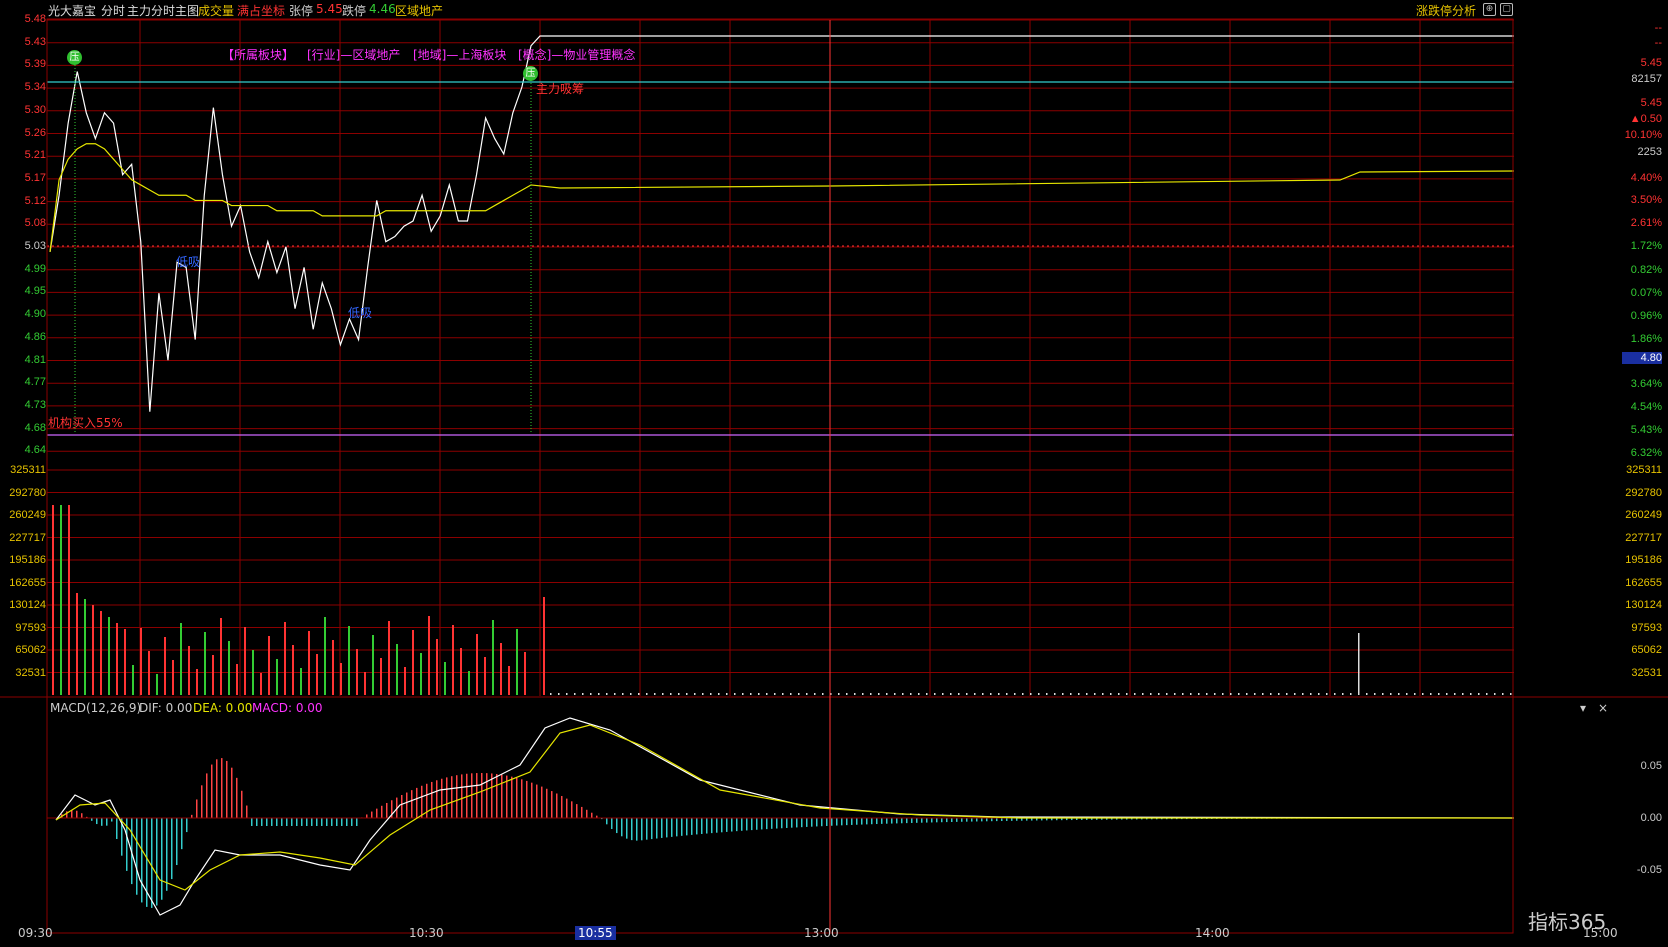 The height and width of the screenshot is (947, 1668). What do you see at coordinates (35, 223) in the screenshot?
I see `price-tick-label: 5.08` at bounding box center [35, 223].